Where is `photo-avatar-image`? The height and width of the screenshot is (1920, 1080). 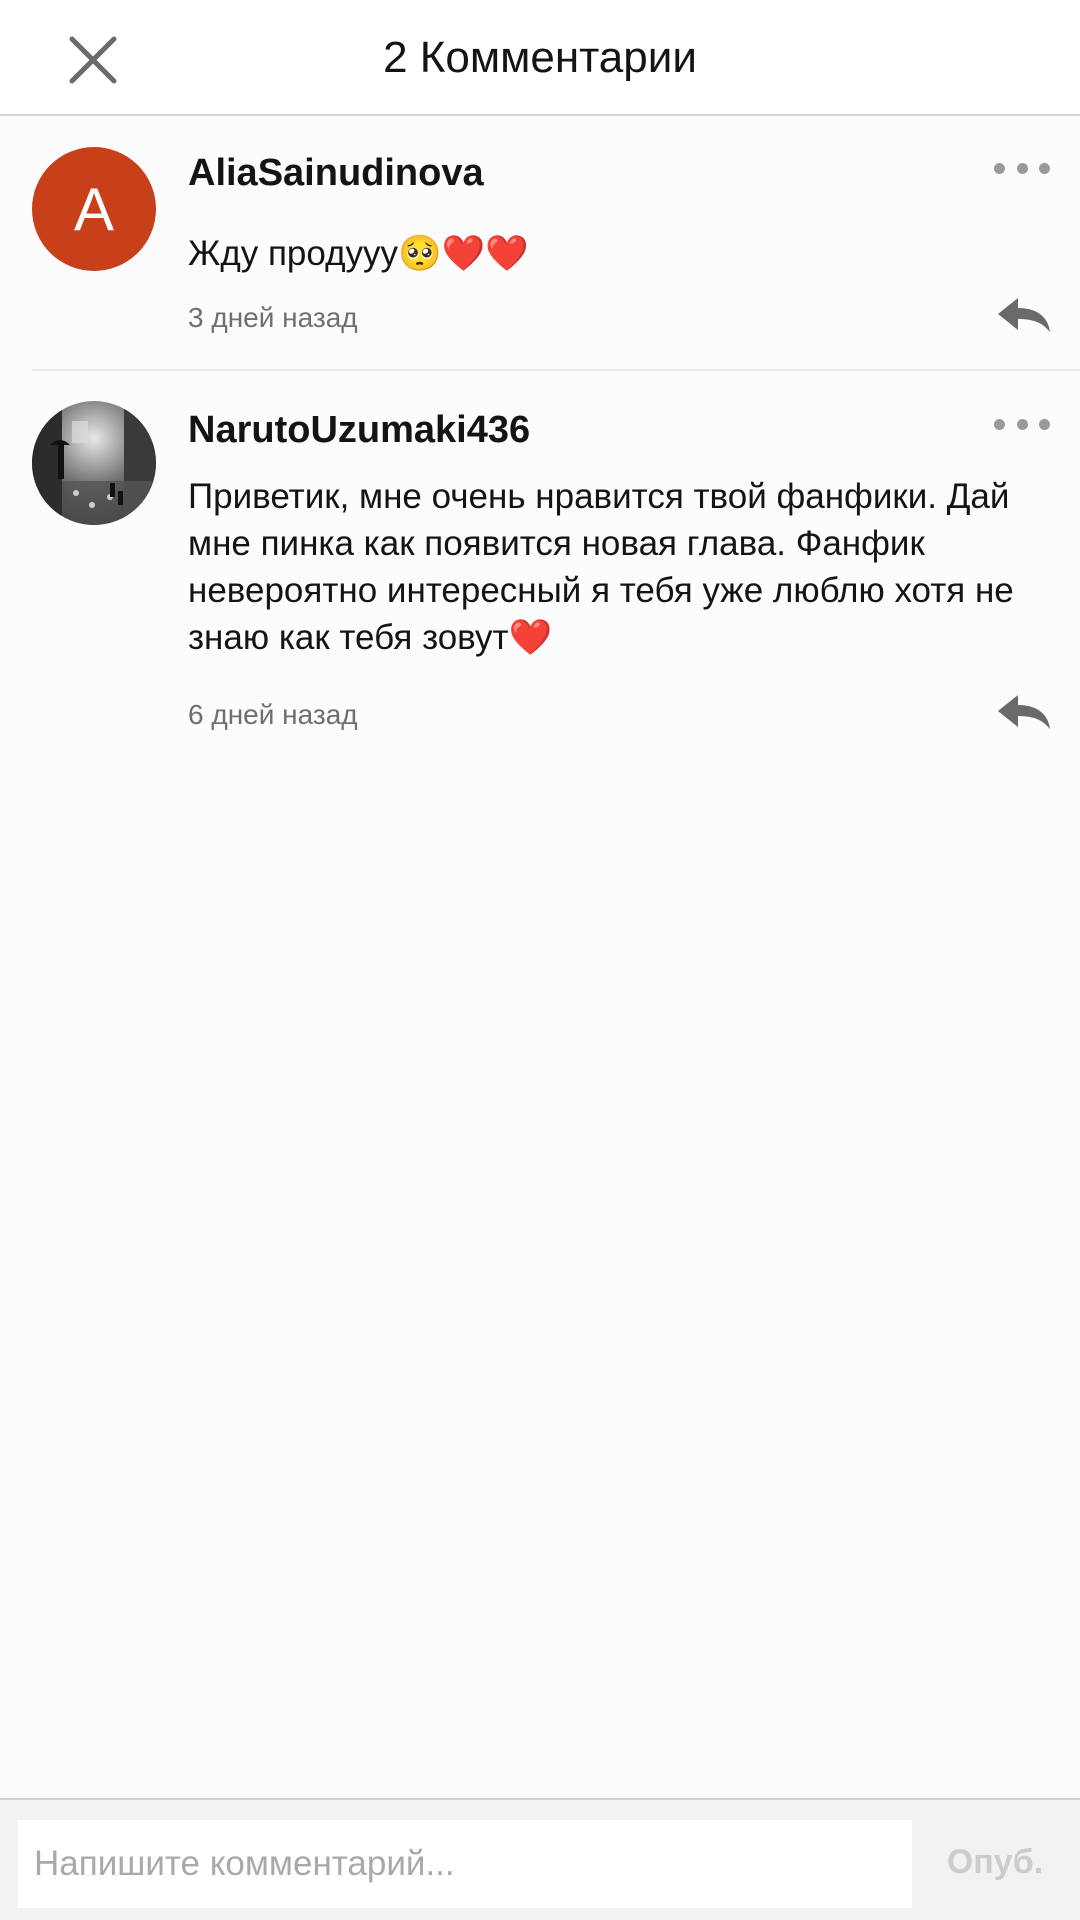
photo-avatar-image is located at coordinates (94, 463).